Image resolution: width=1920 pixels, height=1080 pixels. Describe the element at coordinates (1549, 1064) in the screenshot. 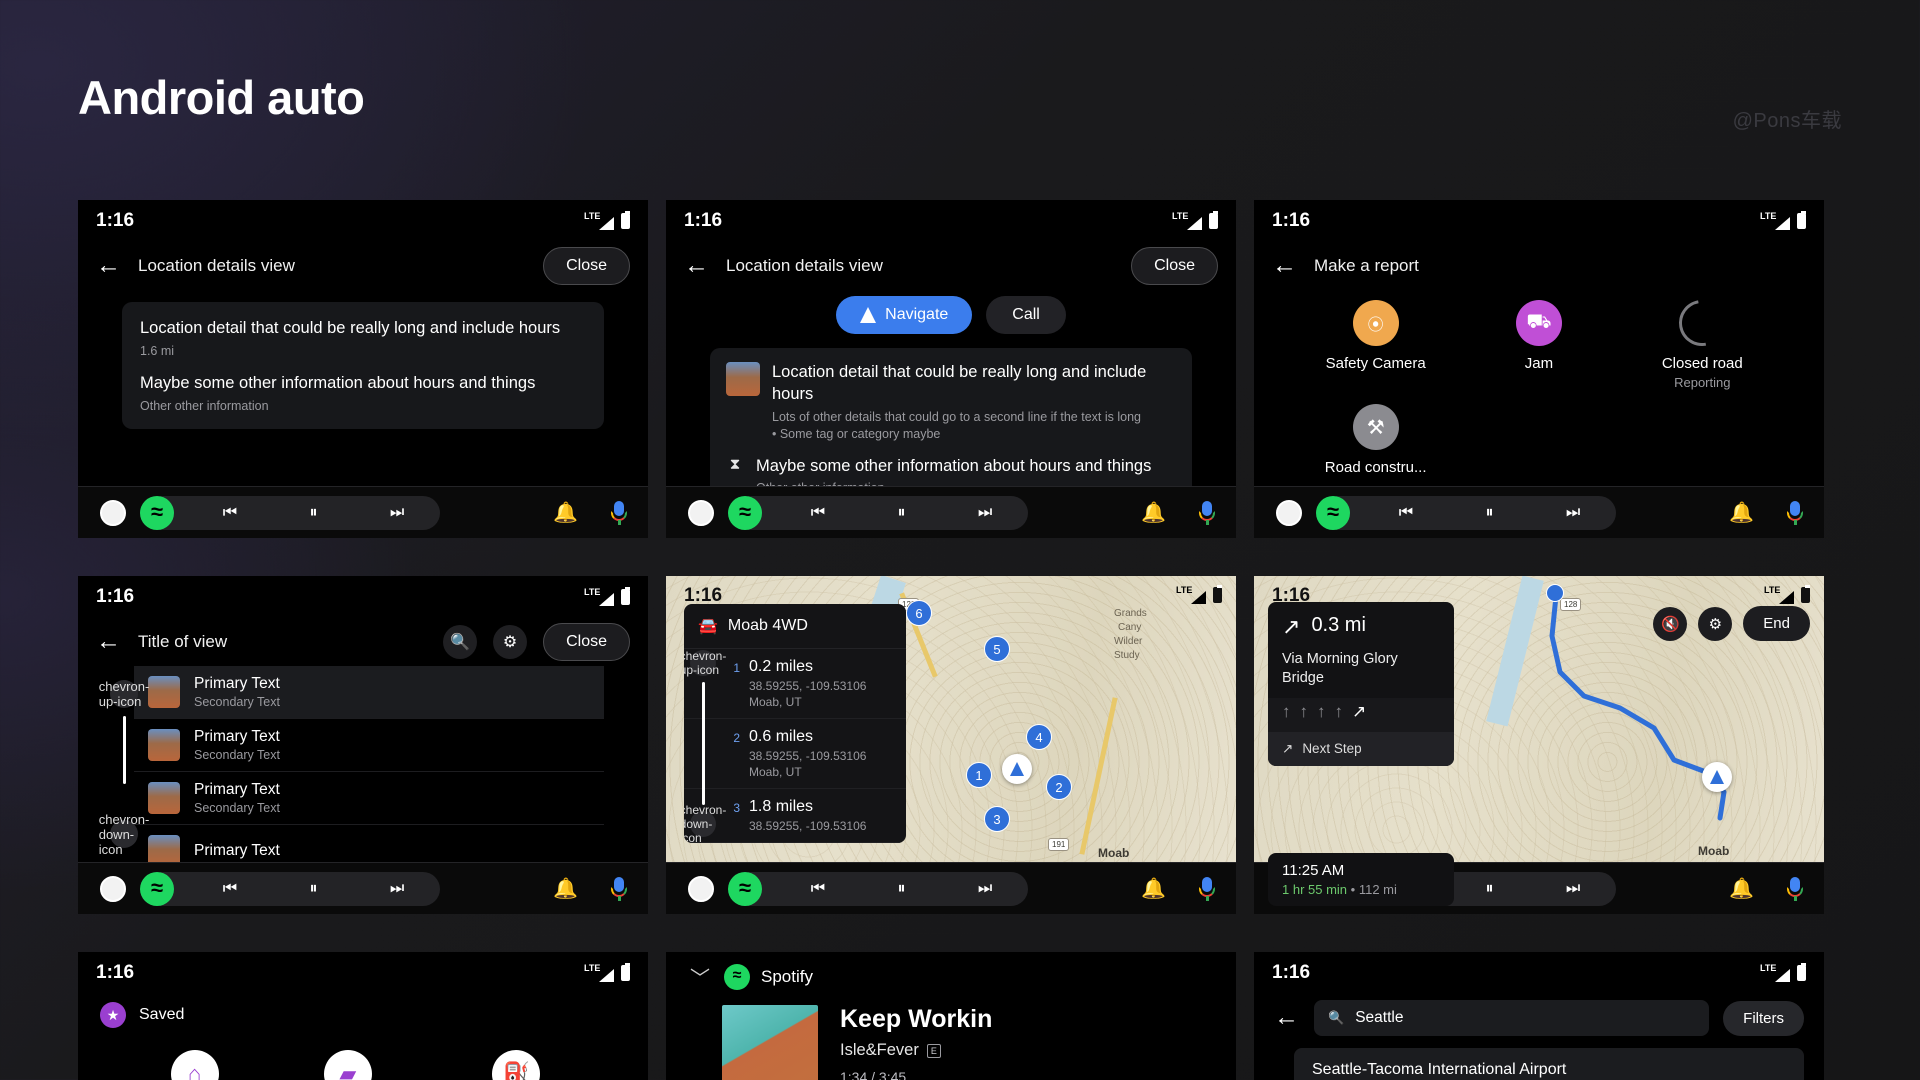

I see `search-suggestion: Seattle-Tacoma International Airport` at that location.